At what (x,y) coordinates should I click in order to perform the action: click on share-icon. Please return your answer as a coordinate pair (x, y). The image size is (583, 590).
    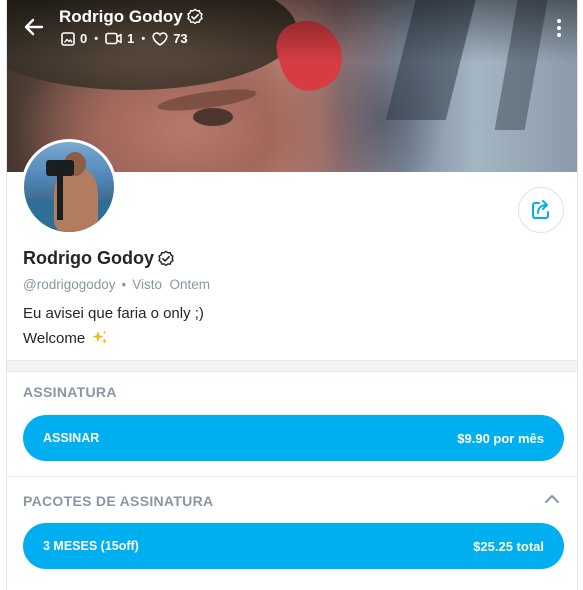
    Looking at the image, I should click on (540, 209).